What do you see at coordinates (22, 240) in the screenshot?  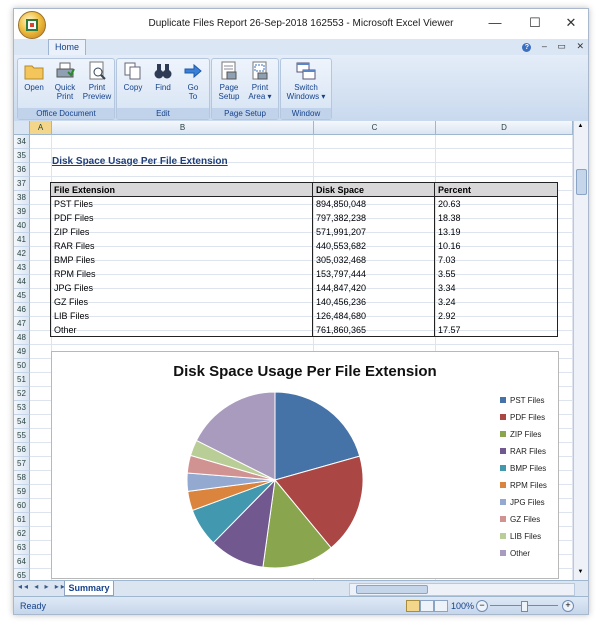 I see `row-header: 41` at bounding box center [22, 240].